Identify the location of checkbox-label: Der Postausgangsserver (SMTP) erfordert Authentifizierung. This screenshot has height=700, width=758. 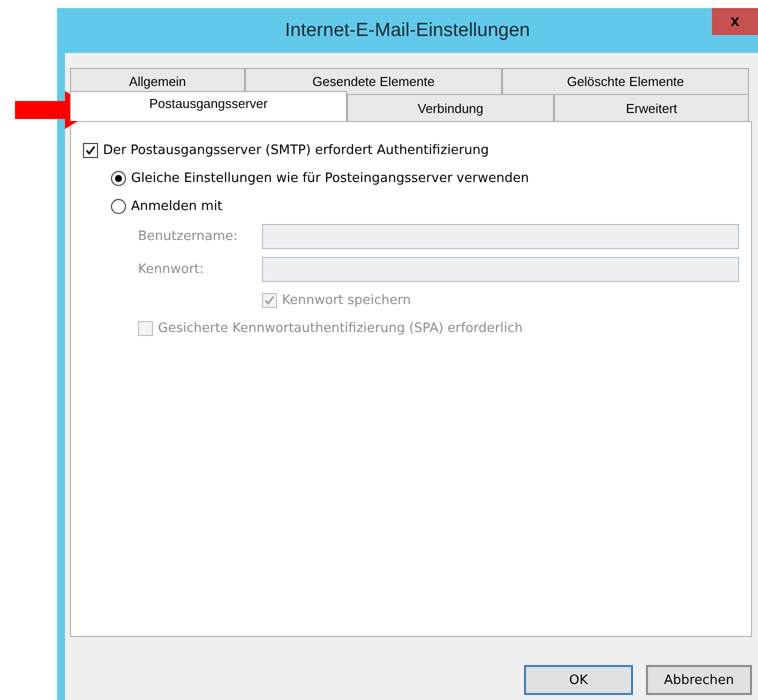
(296, 150).